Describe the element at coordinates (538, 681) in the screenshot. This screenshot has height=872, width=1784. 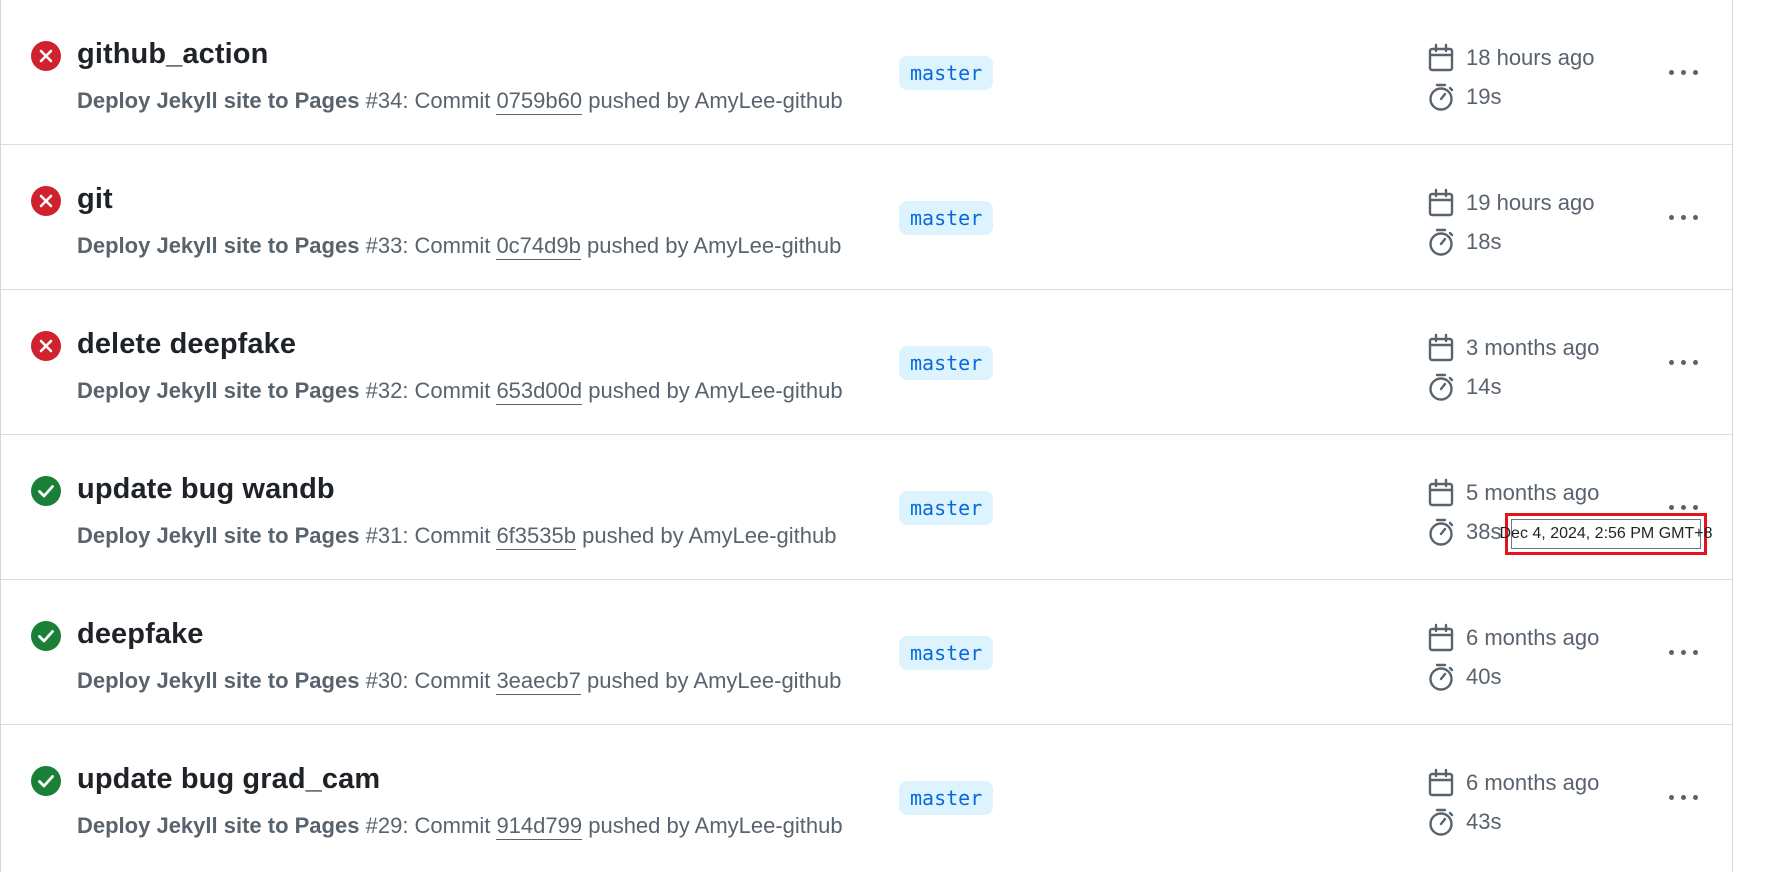
I see `commit-sha-link: 3eaecb7` at that location.